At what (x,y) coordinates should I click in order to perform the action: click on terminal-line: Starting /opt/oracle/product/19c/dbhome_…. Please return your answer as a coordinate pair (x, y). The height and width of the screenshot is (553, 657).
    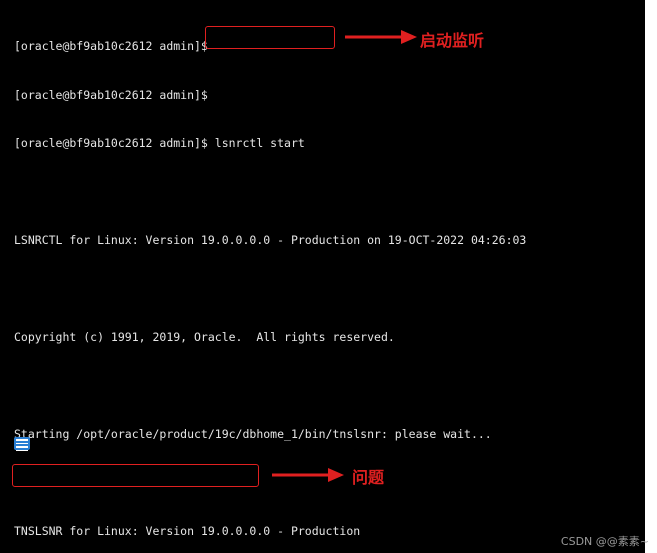
    Looking at the image, I should click on (253, 433).